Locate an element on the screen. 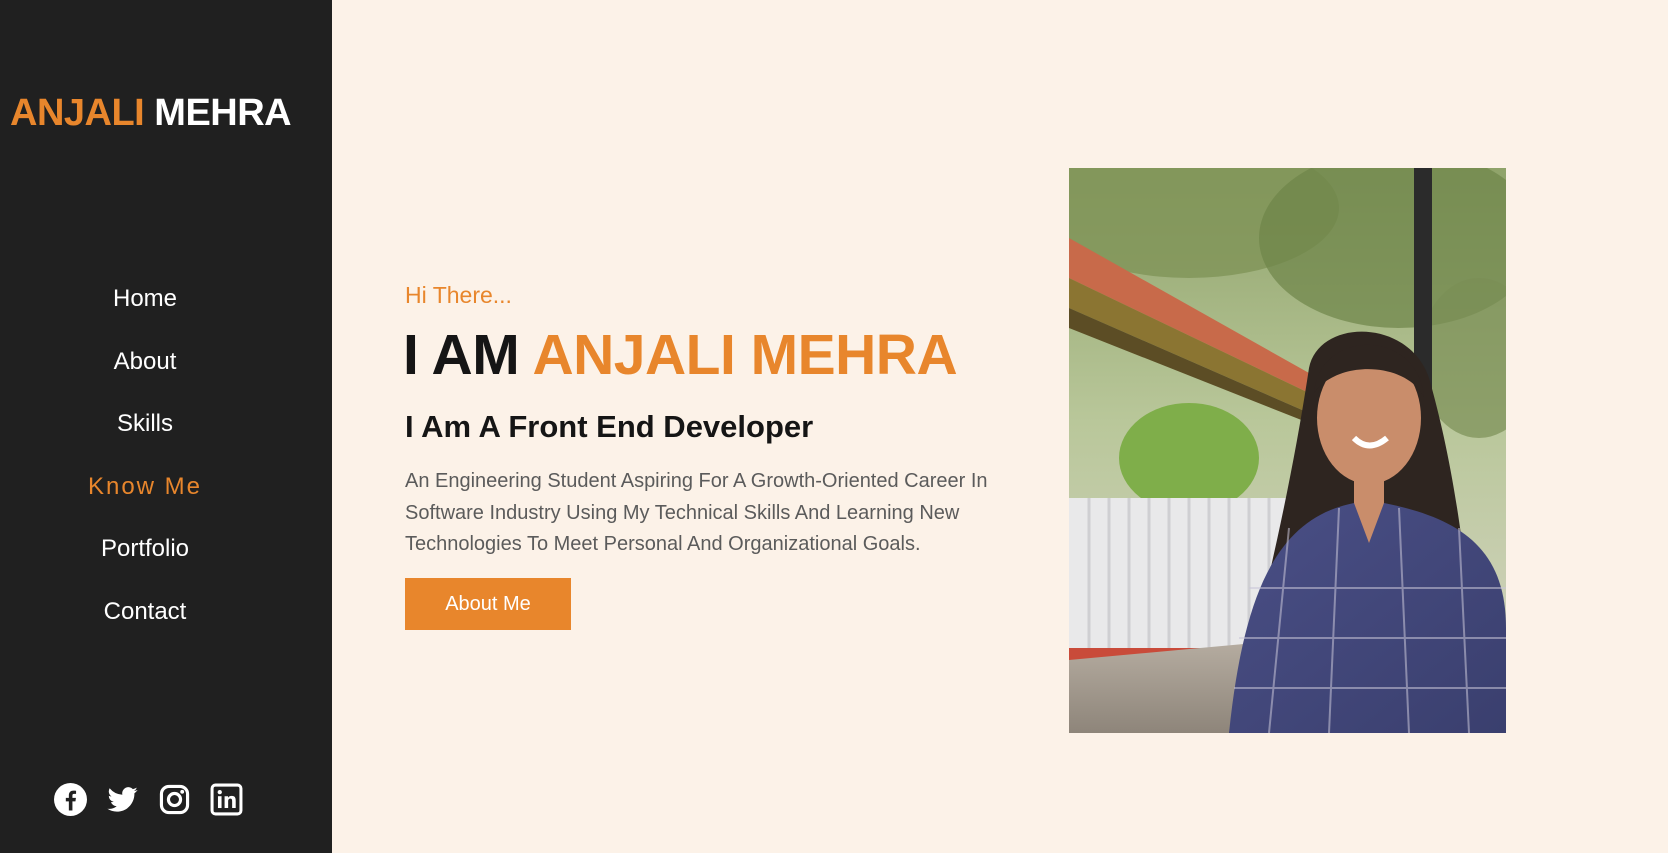  instagram-icon is located at coordinates (174, 799).